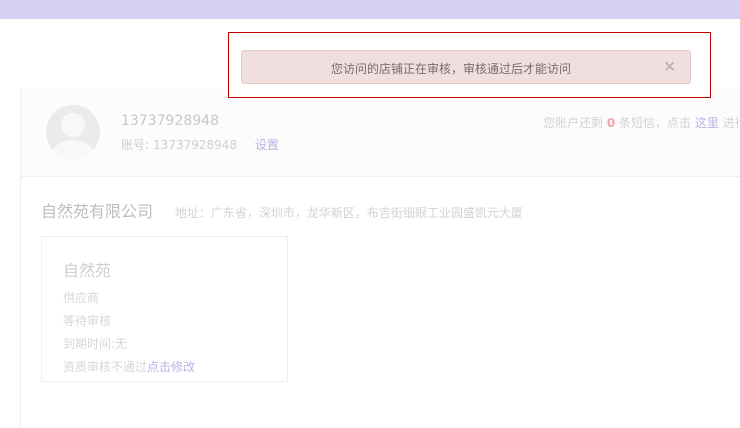  Describe the element at coordinates (95, 344) in the screenshot. I see `store-expiry: 到期时间:无` at that location.